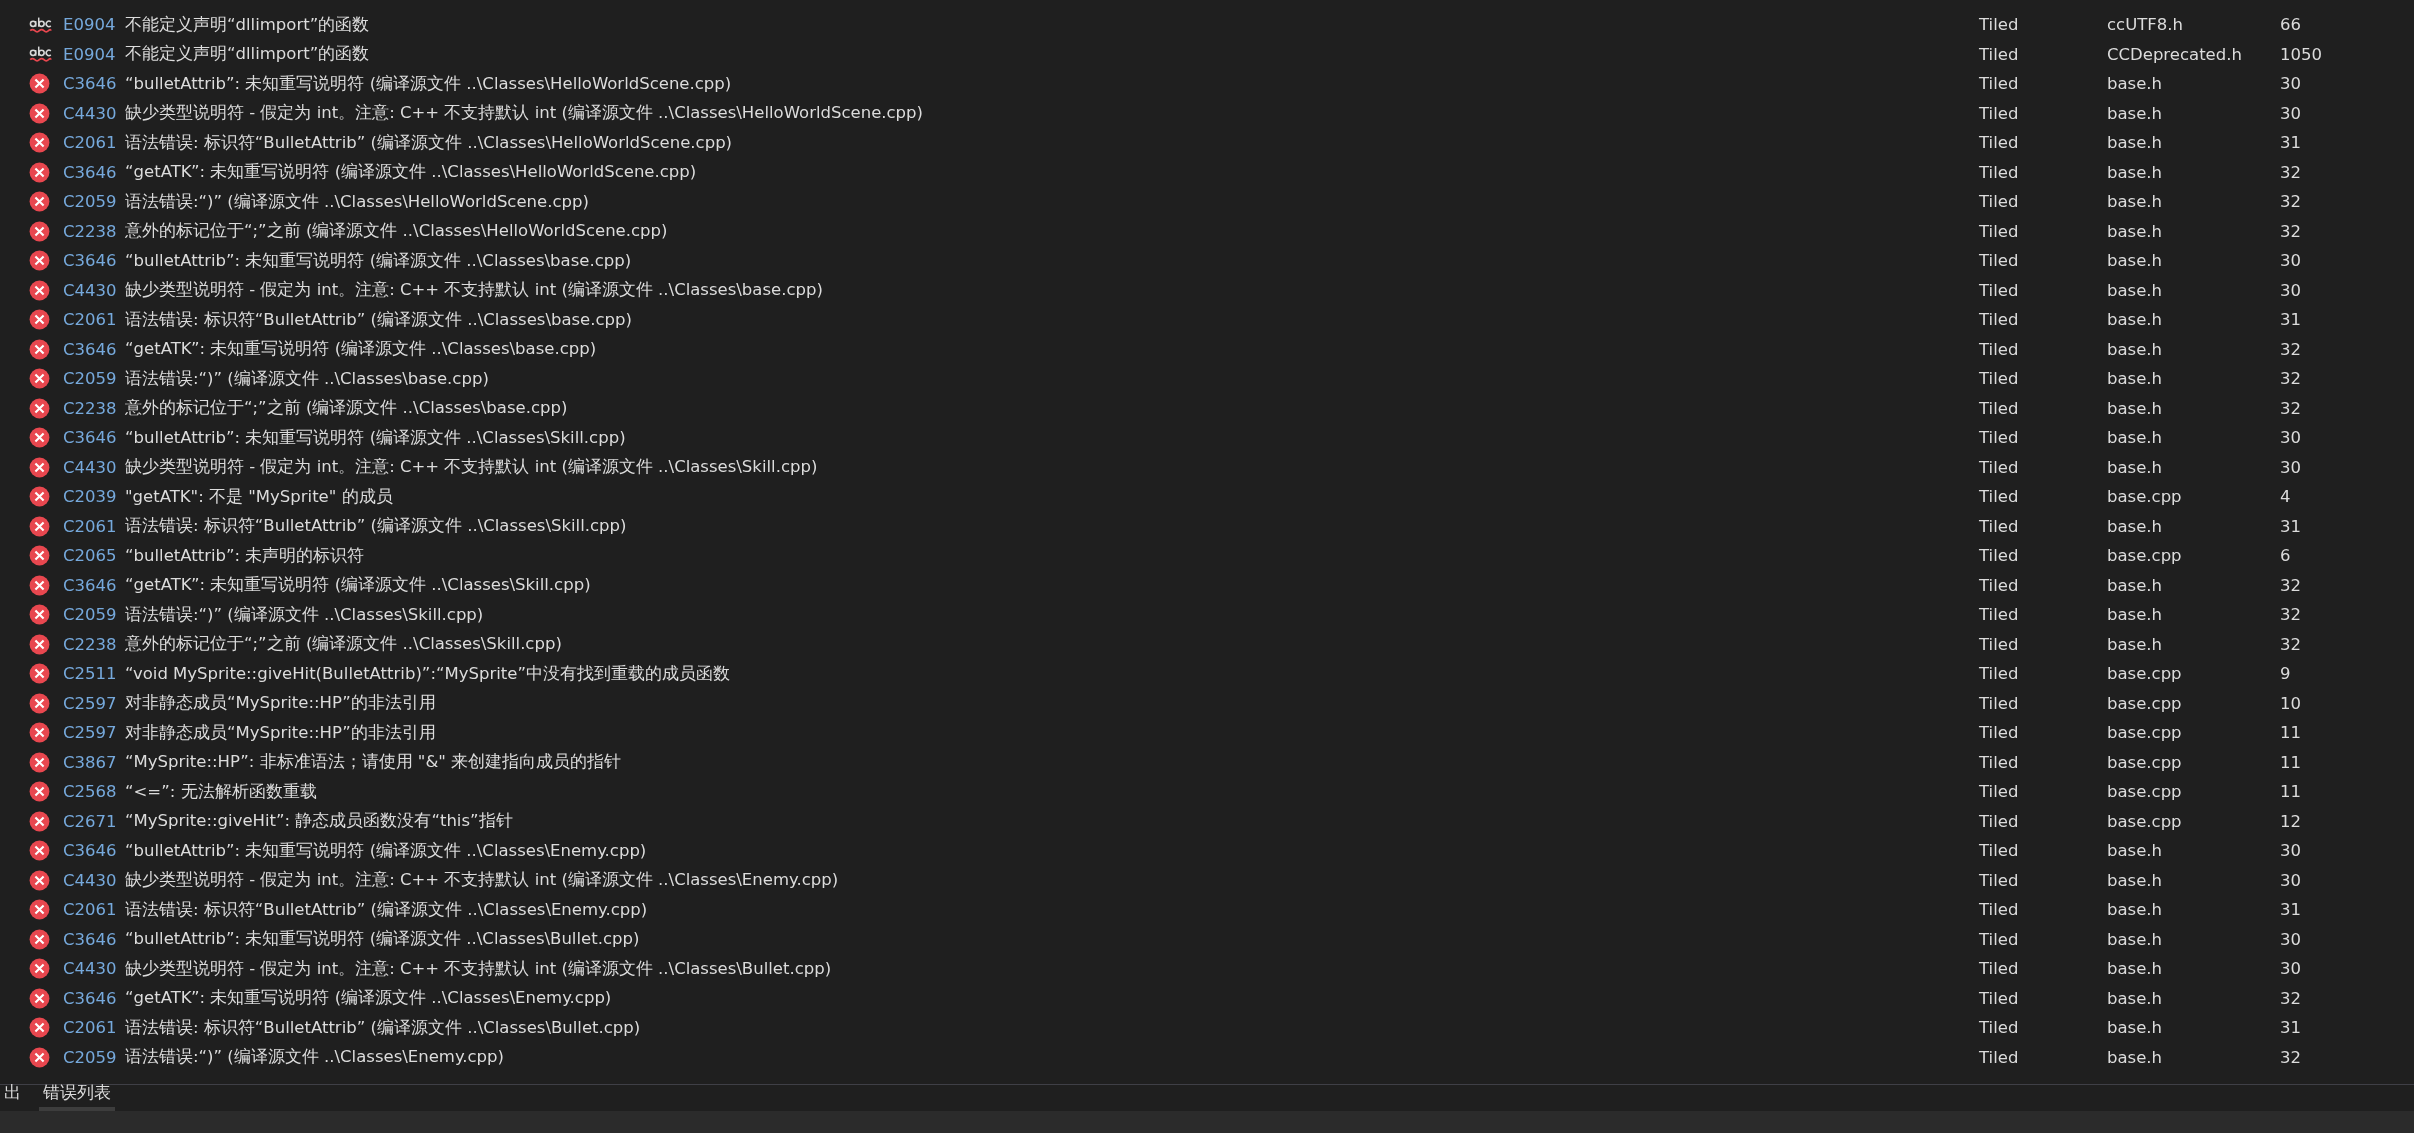 The image size is (2414, 1133). What do you see at coordinates (1207, 821) in the screenshot?
I see `error-row: C2671 “MySprite::giveHit”: 静态成员函数没有“this”指针 Tiled base.cpp 12` at bounding box center [1207, 821].